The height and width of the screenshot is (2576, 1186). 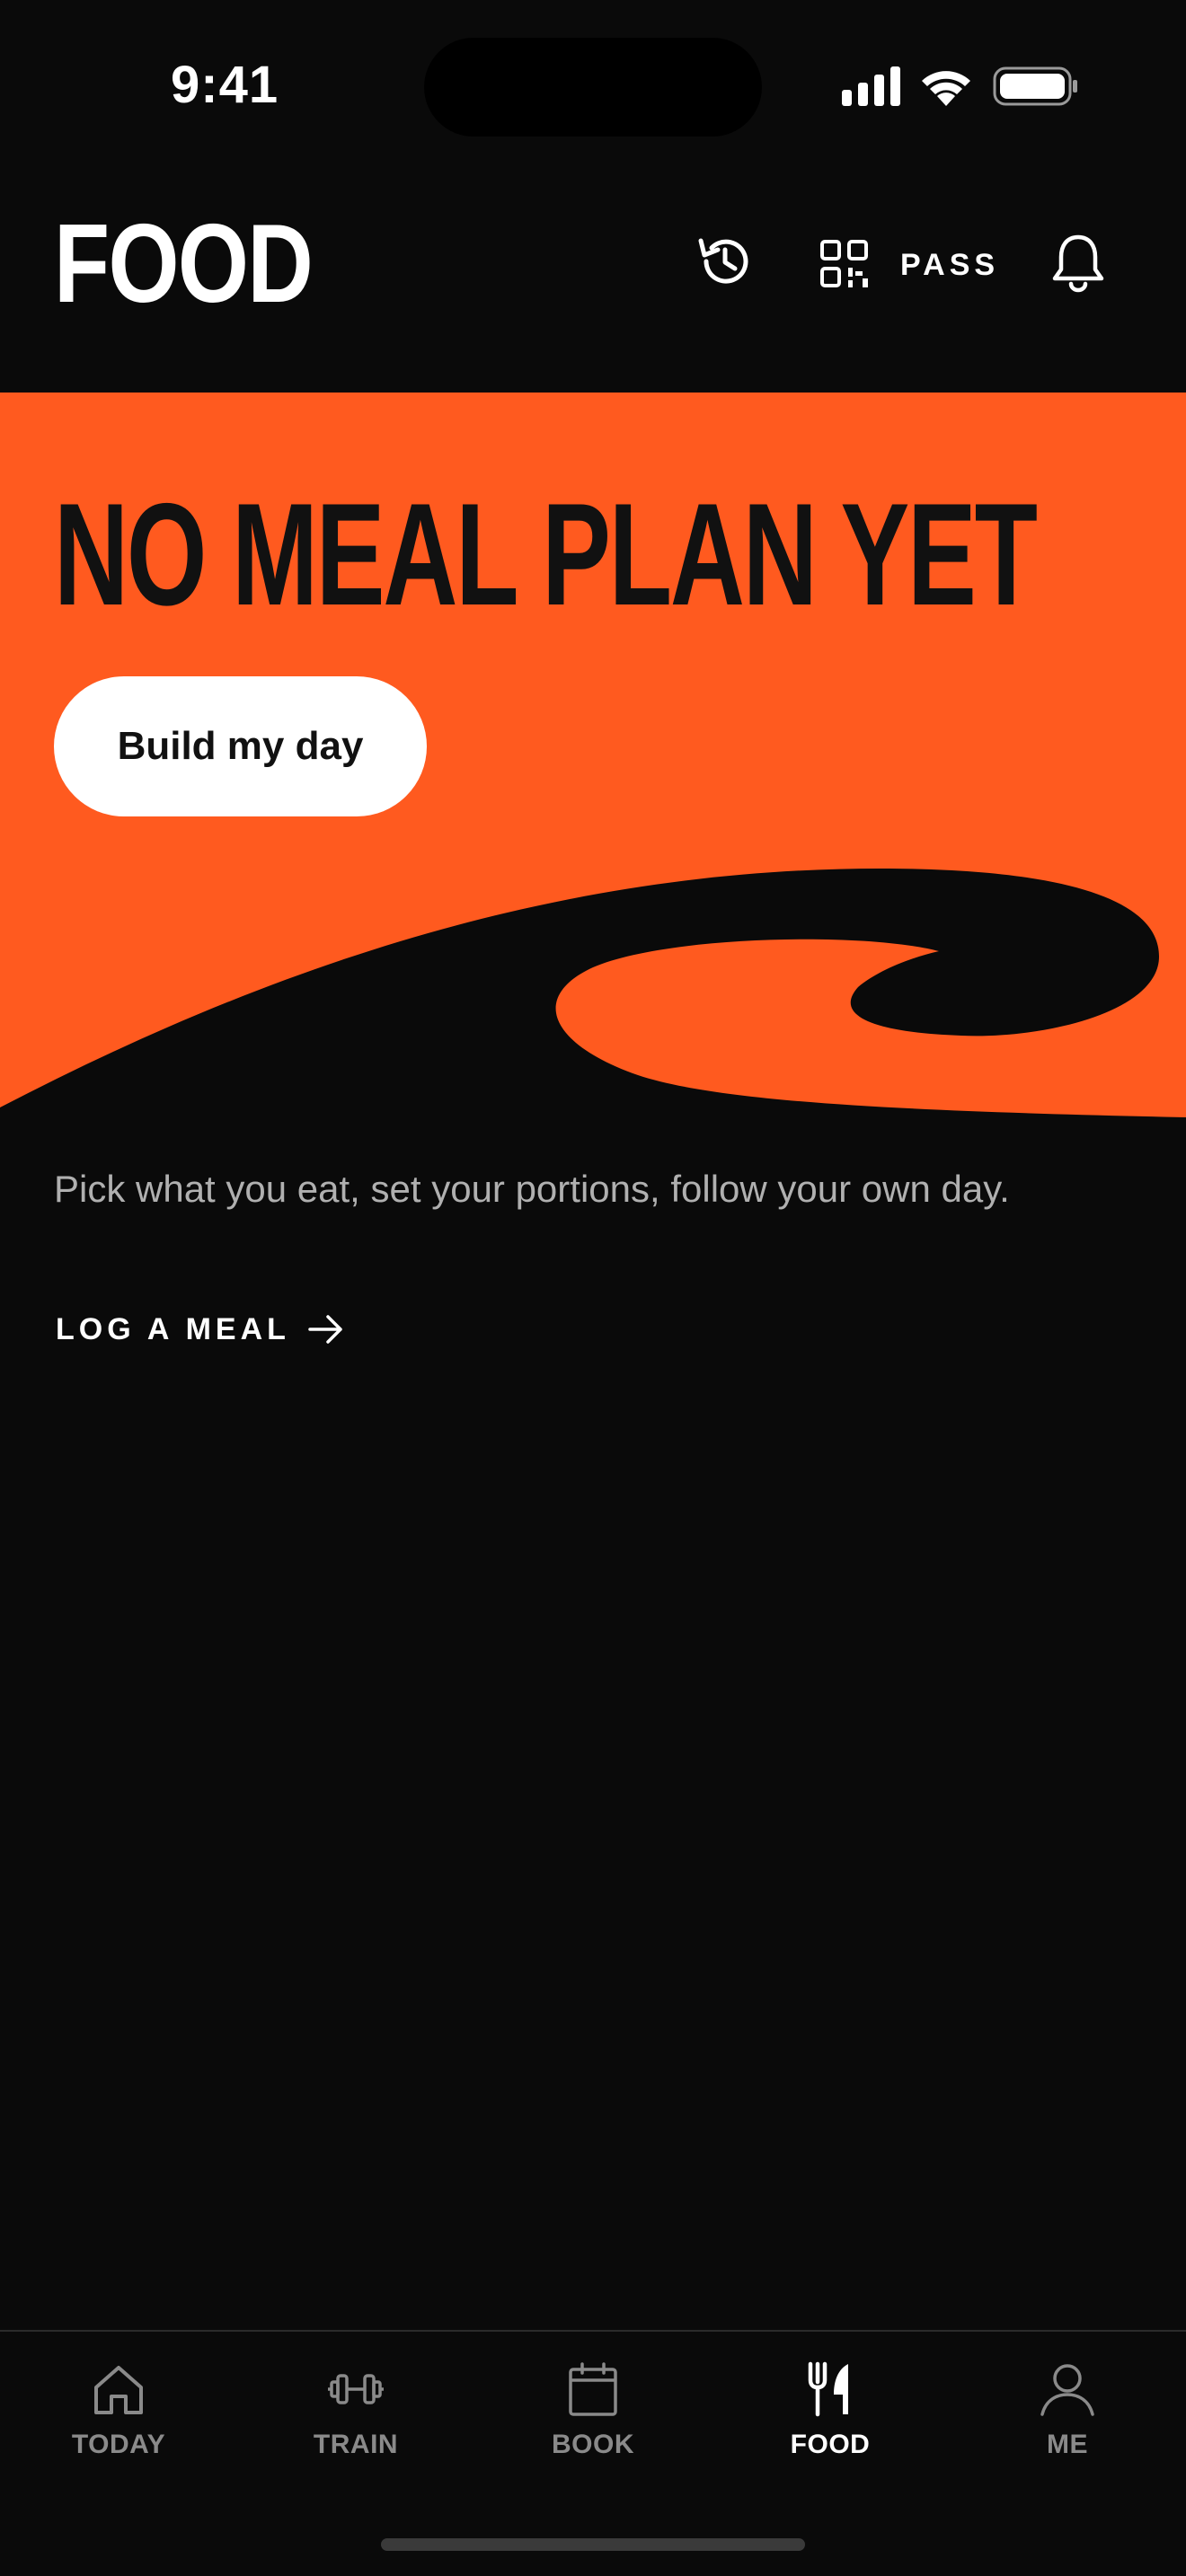 I want to click on tab-train: TRAIN, so click(x=356, y=2418).